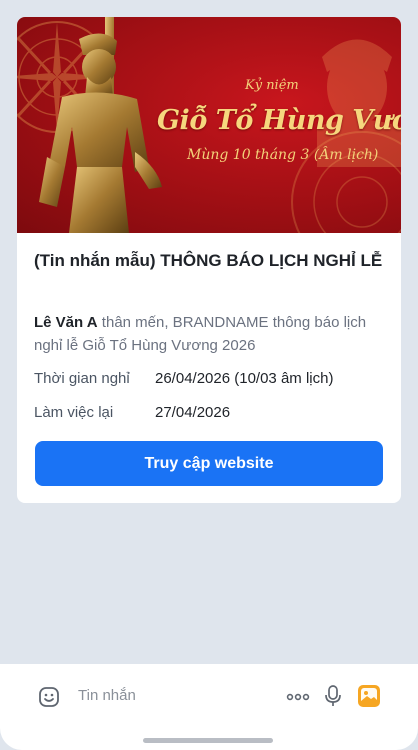 This screenshot has height=750, width=418. Describe the element at coordinates (244, 378) in the screenshot. I see `detail-value: 26/04/2026 (10/03 âm lịch)` at that location.